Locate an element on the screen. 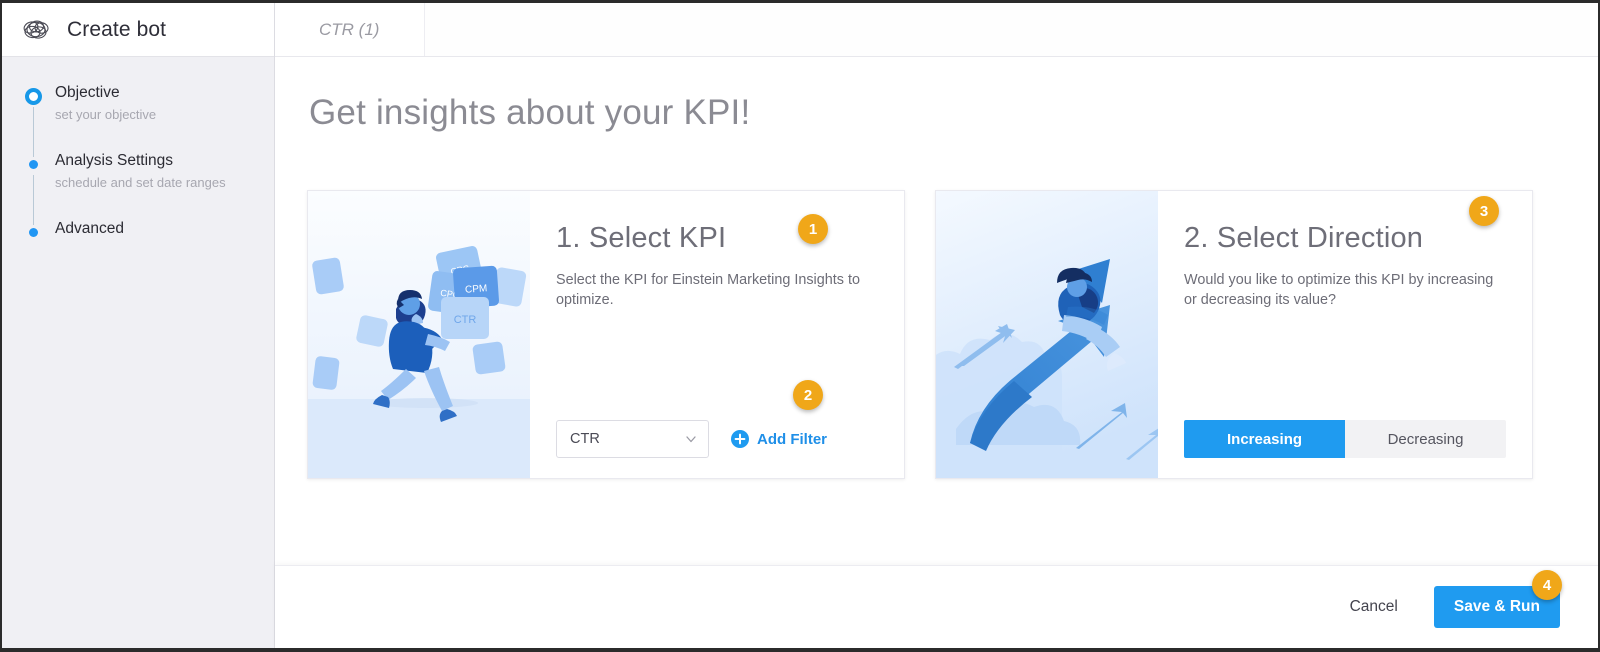 This screenshot has height=652, width=1600. chevron-down-icon is located at coordinates (691, 439).